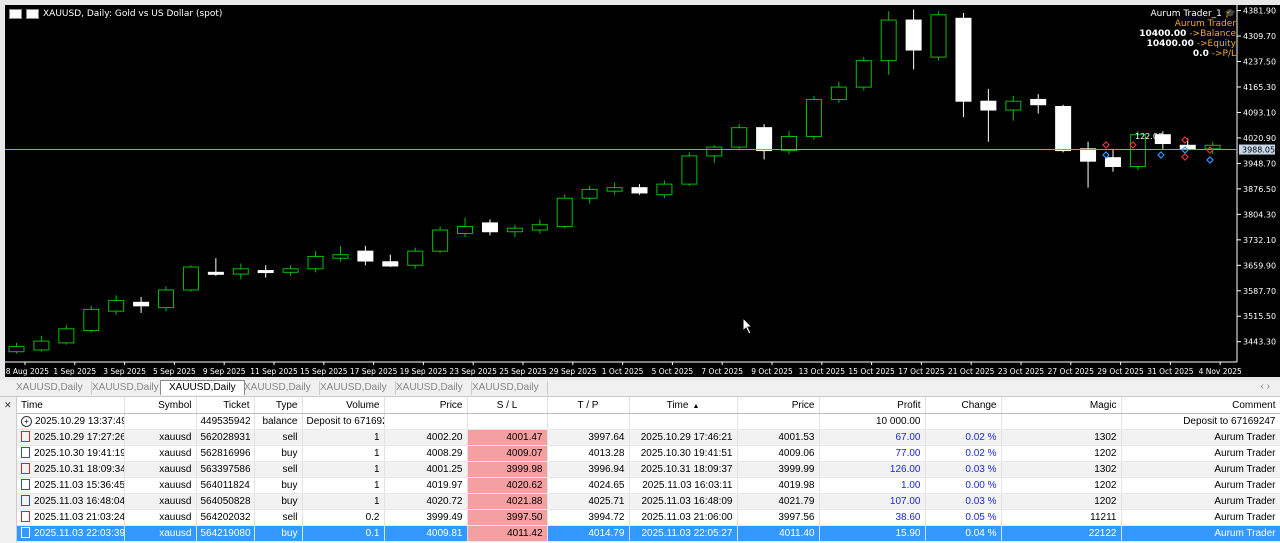 This screenshot has width=1280, height=543. I want to click on cell-time: 2025.11.03 22:03:39, so click(71, 533).